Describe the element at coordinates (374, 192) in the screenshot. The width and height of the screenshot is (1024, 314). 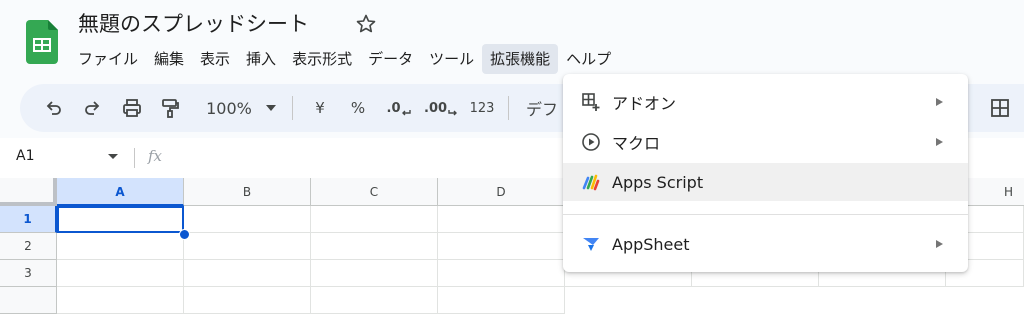
I see `column-header-c: C` at that location.